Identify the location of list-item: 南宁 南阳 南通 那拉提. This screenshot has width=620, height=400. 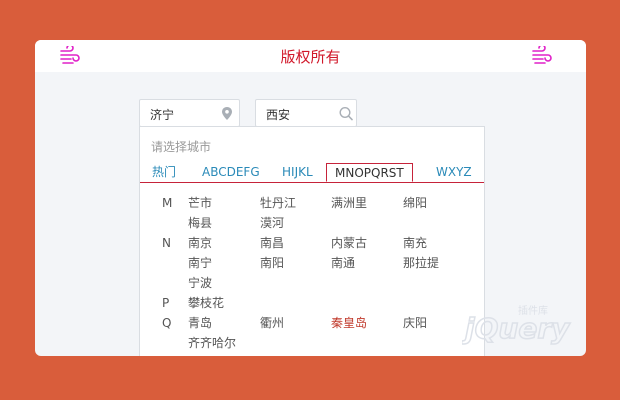
(312, 265).